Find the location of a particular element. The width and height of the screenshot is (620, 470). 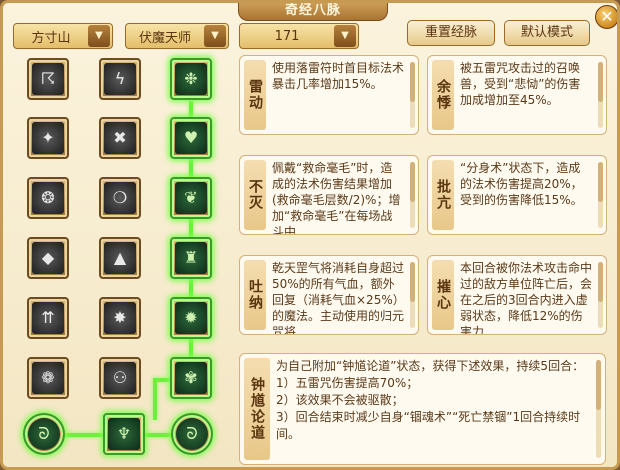

meridian-node: ⇈ is located at coordinates (48, 318).